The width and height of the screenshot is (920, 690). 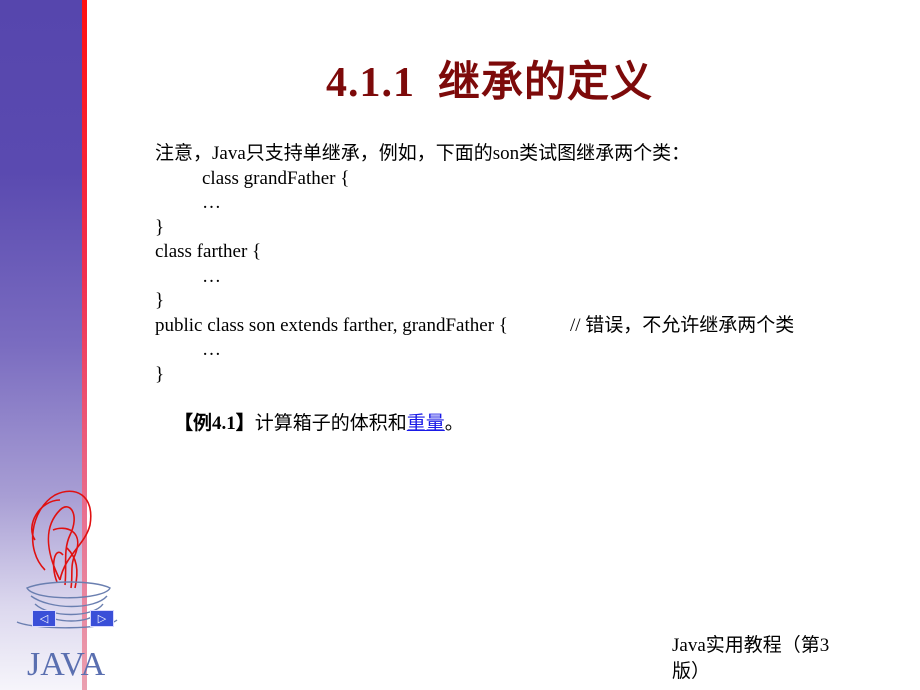 I want to click on example-end: 。, so click(x=454, y=423).